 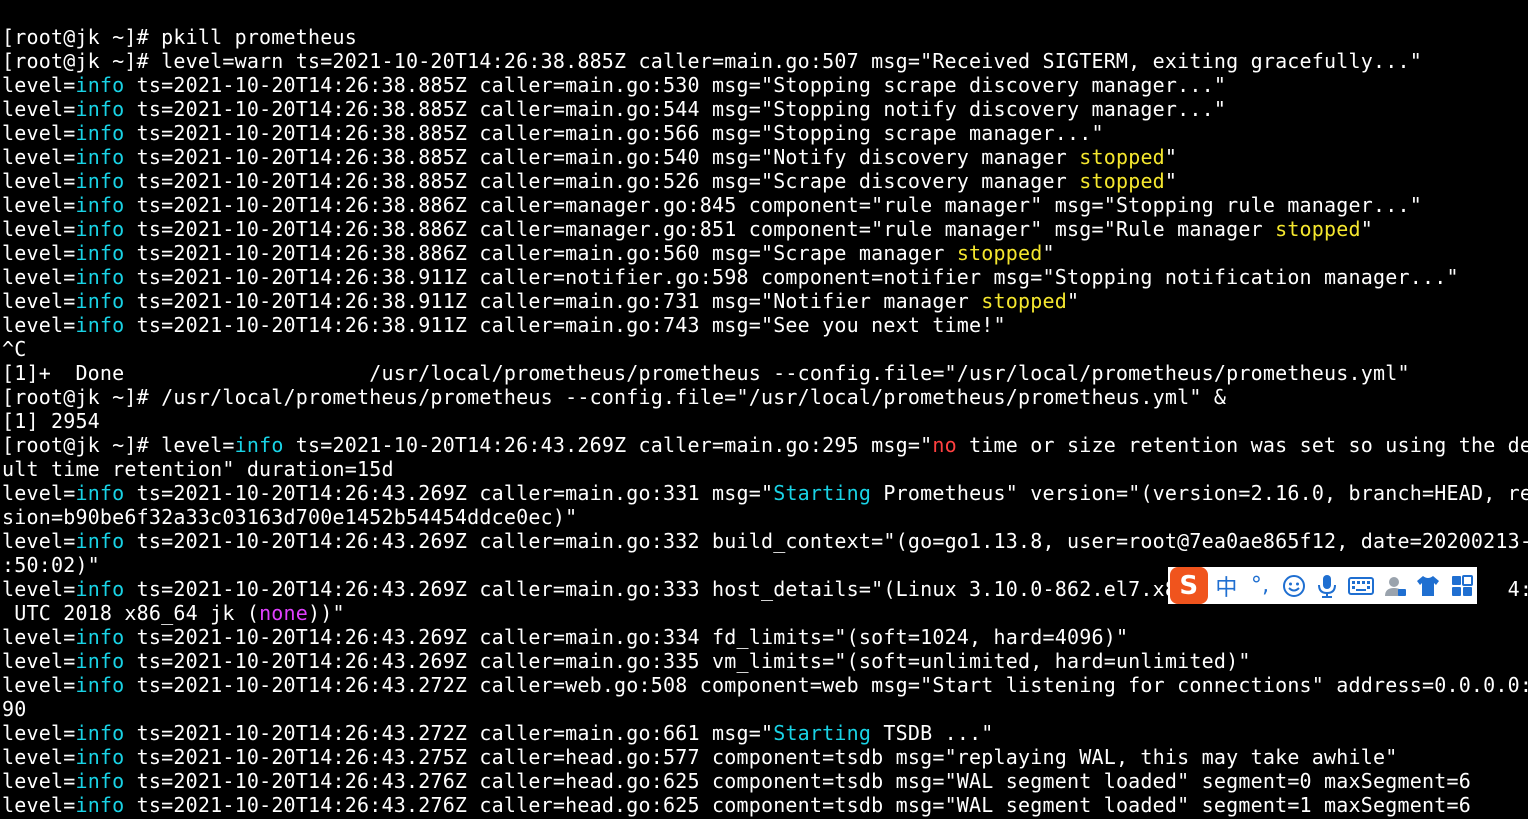 What do you see at coordinates (1517, 589) in the screenshot?
I see `terminal-text: 4:24` at bounding box center [1517, 589].